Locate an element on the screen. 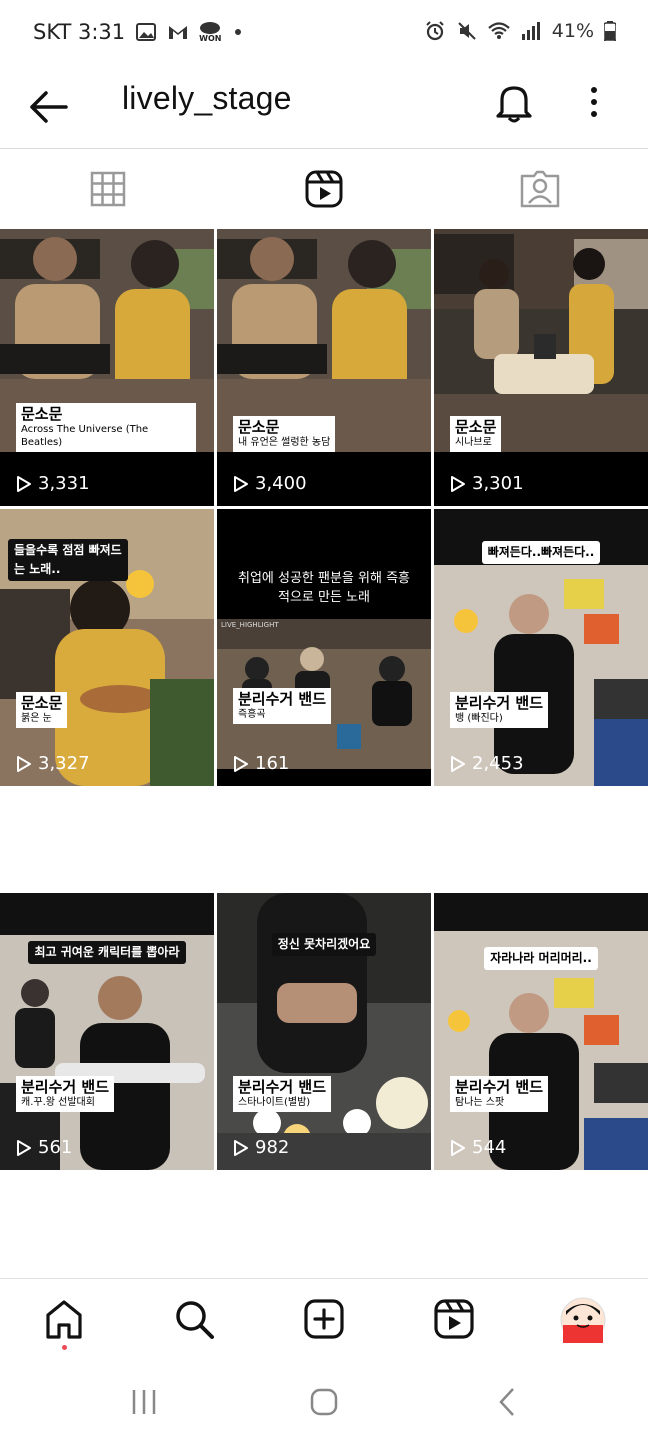 This screenshot has width=648, height=1440. reel-subtitle: 붉은 눈 is located at coordinates (36, 718).